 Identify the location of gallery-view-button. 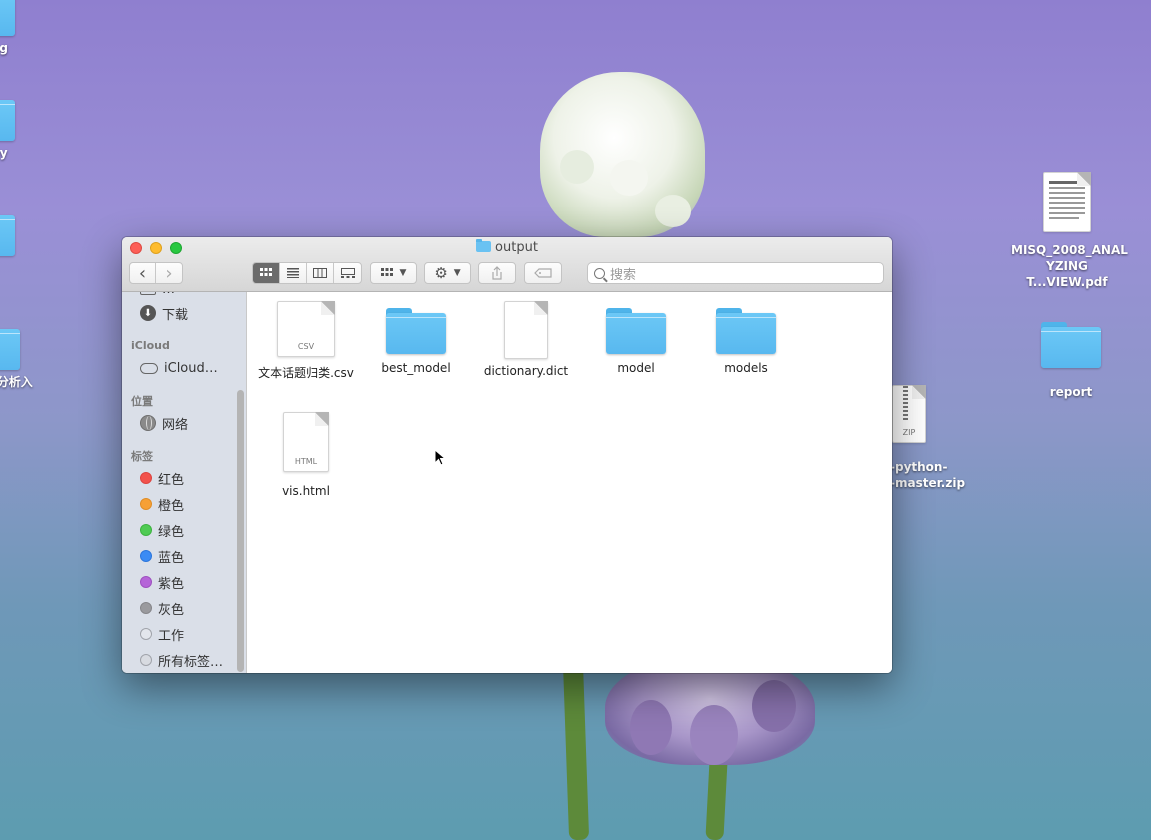
(347, 273).